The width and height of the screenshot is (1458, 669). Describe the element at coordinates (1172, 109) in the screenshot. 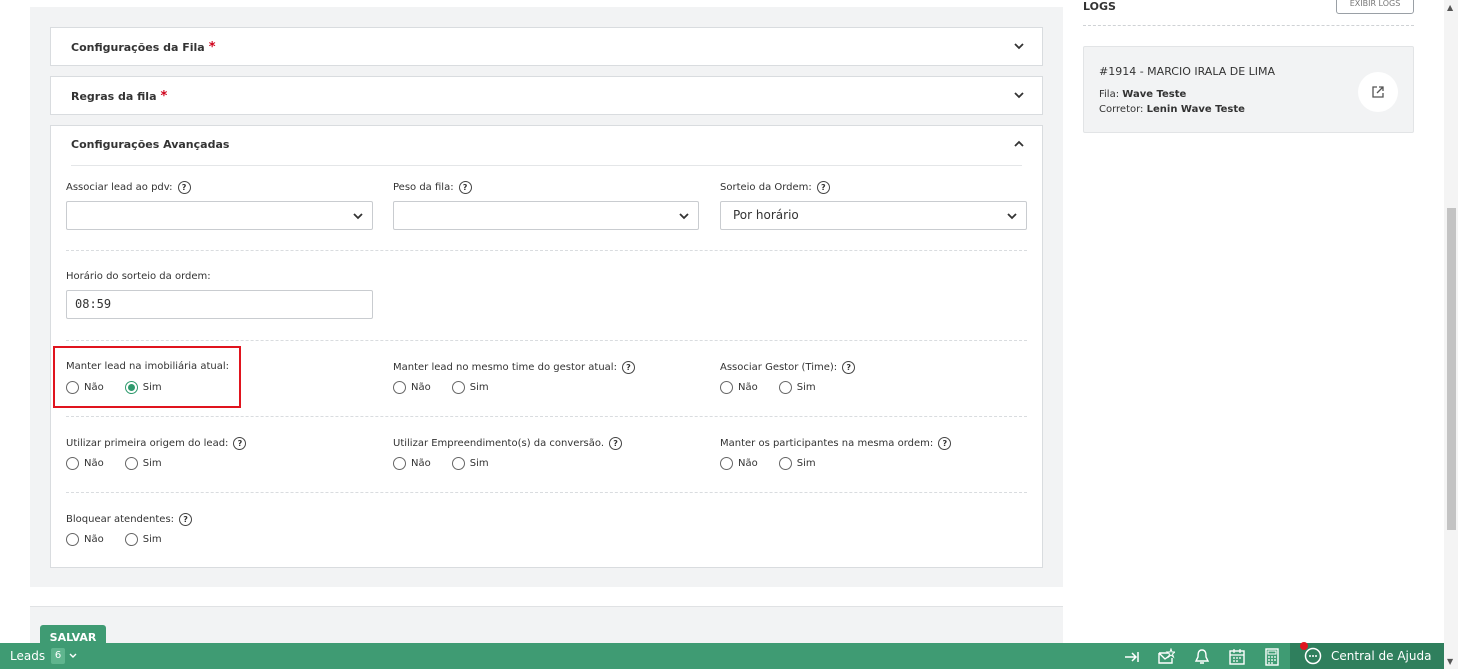

I see `log-card-corretor: Corretor: Lenin Wave Teste` at that location.